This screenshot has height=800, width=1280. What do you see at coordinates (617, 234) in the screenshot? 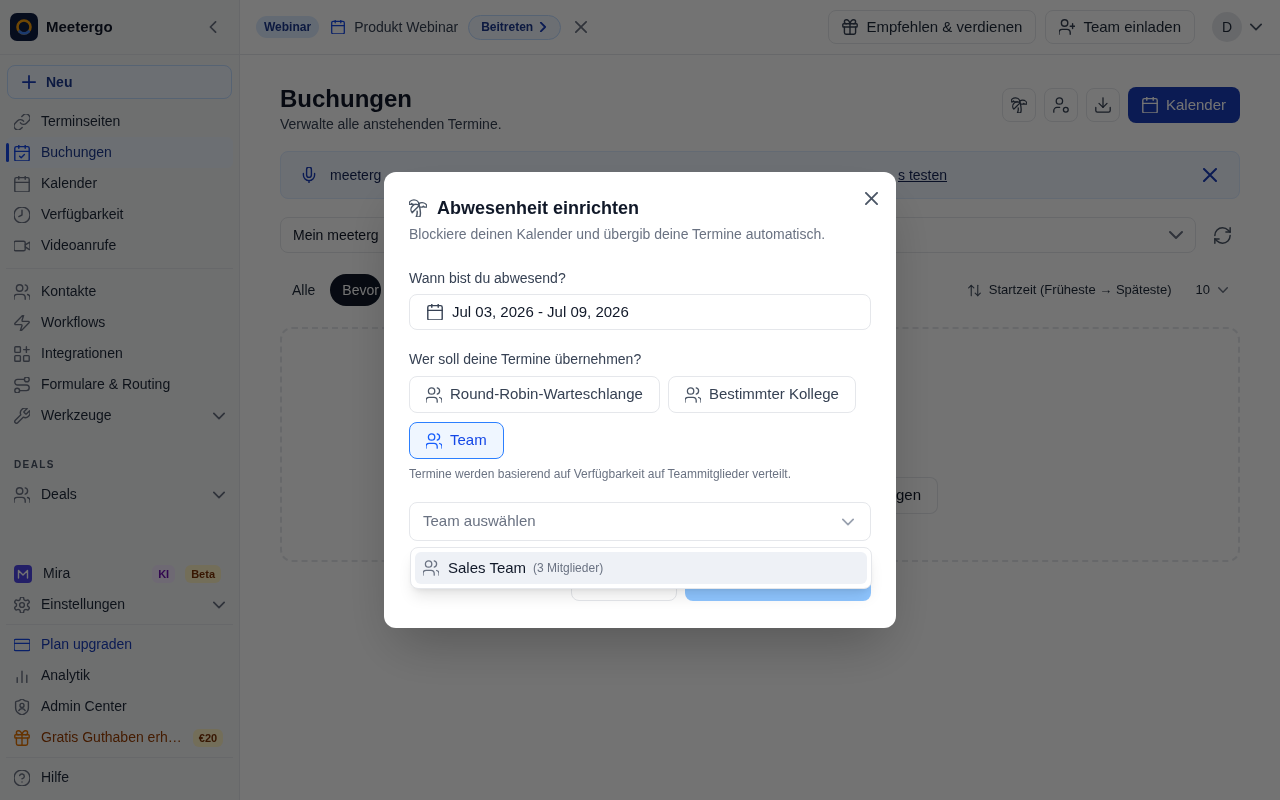
I see `dialog-subtitle: Blockiere deinen Kalender und übergib deine Termine automatisch.` at bounding box center [617, 234].